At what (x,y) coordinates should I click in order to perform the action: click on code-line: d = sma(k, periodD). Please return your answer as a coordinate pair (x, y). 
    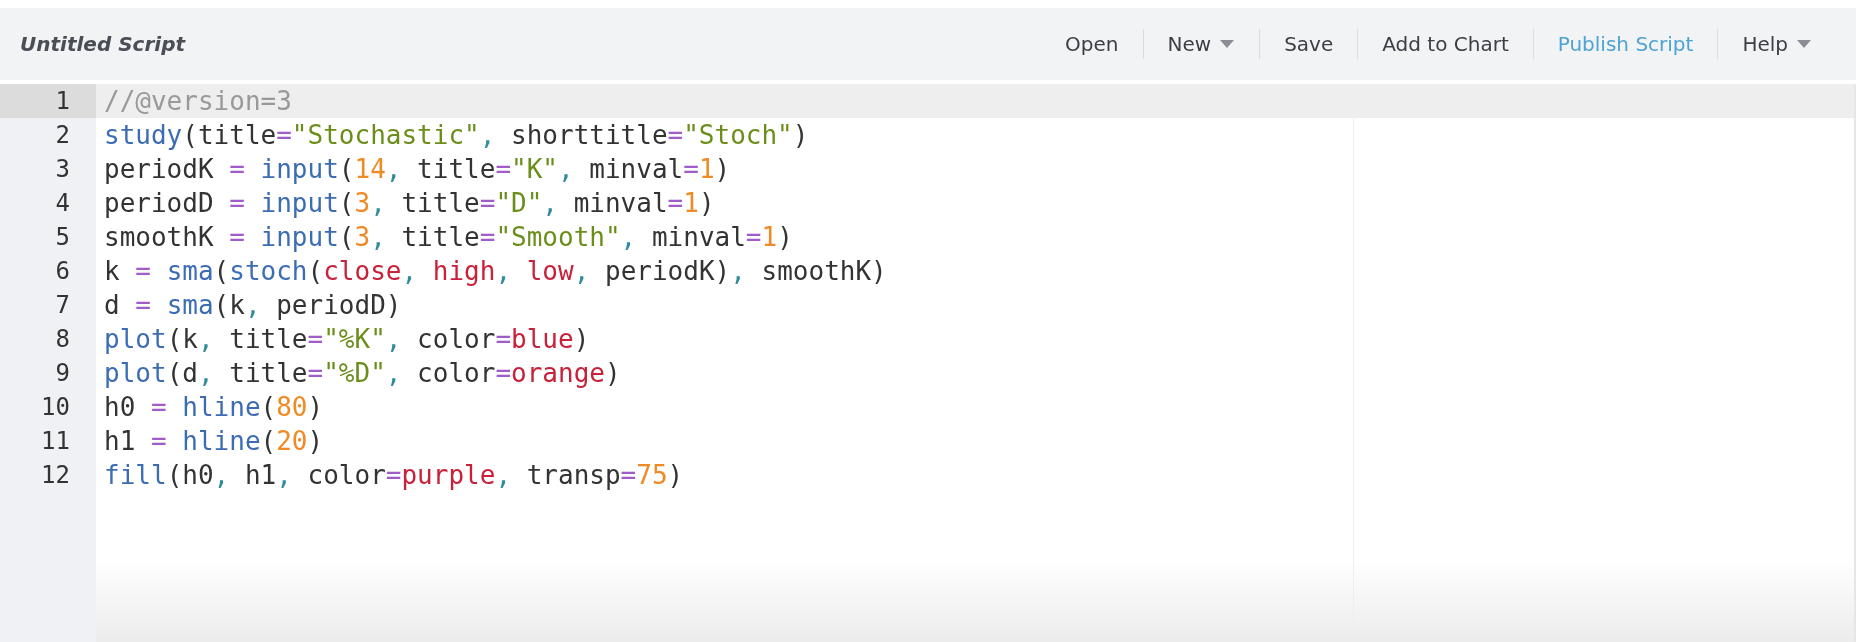
    Looking at the image, I should click on (253, 305).